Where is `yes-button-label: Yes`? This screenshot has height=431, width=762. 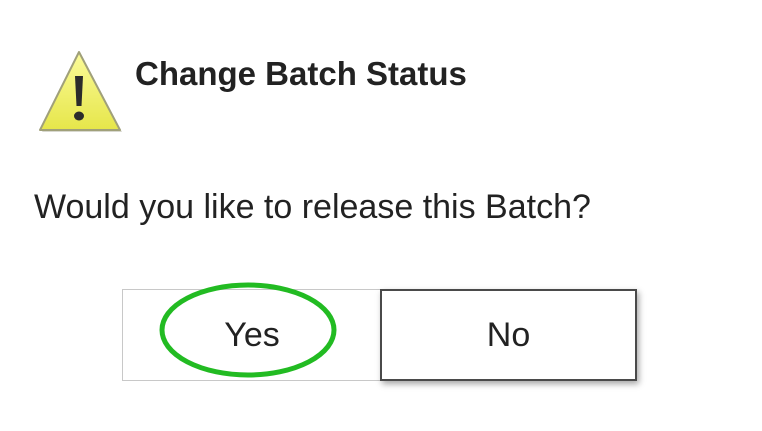 yes-button-label: Yes is located at coordinates (252, 334).